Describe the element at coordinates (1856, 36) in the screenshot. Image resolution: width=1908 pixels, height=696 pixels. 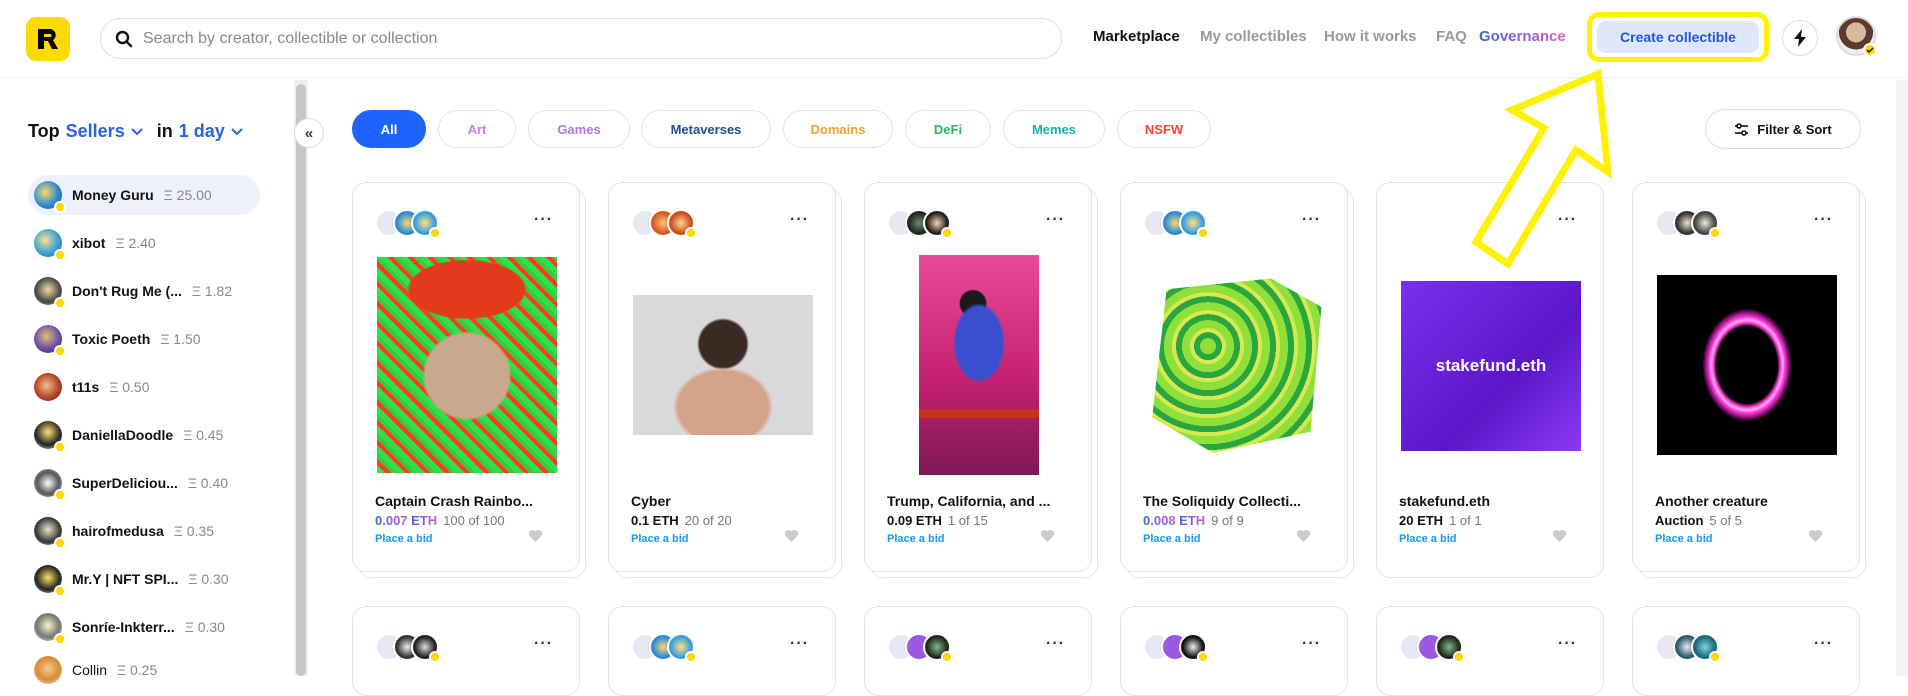
I see `user-avatar` at that location.